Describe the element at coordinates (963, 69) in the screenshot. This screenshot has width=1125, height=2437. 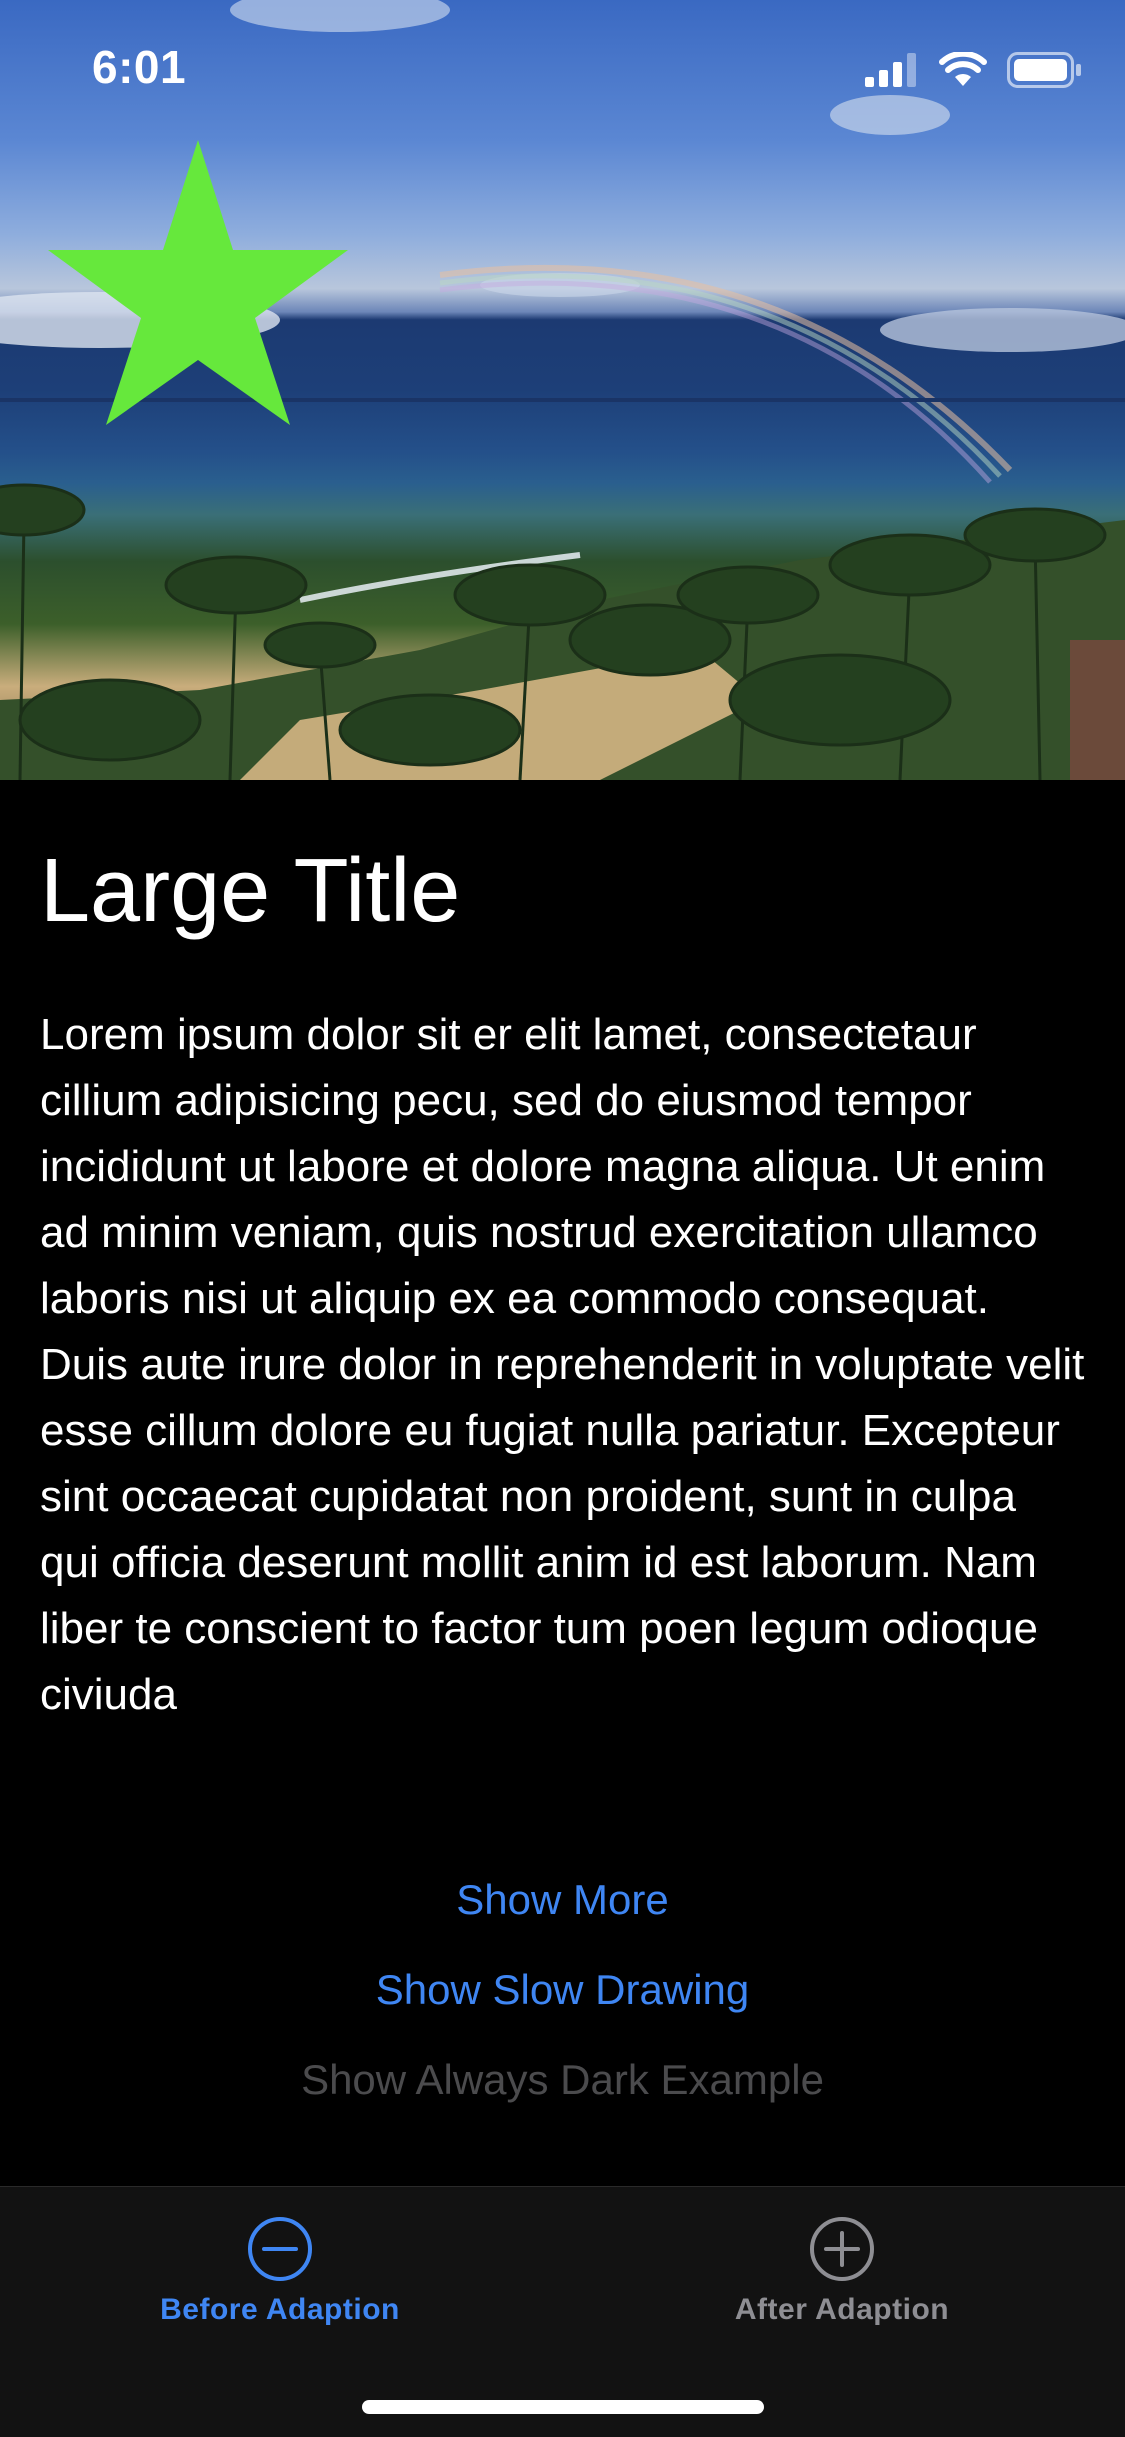
I see `wifi-icon` at that location.